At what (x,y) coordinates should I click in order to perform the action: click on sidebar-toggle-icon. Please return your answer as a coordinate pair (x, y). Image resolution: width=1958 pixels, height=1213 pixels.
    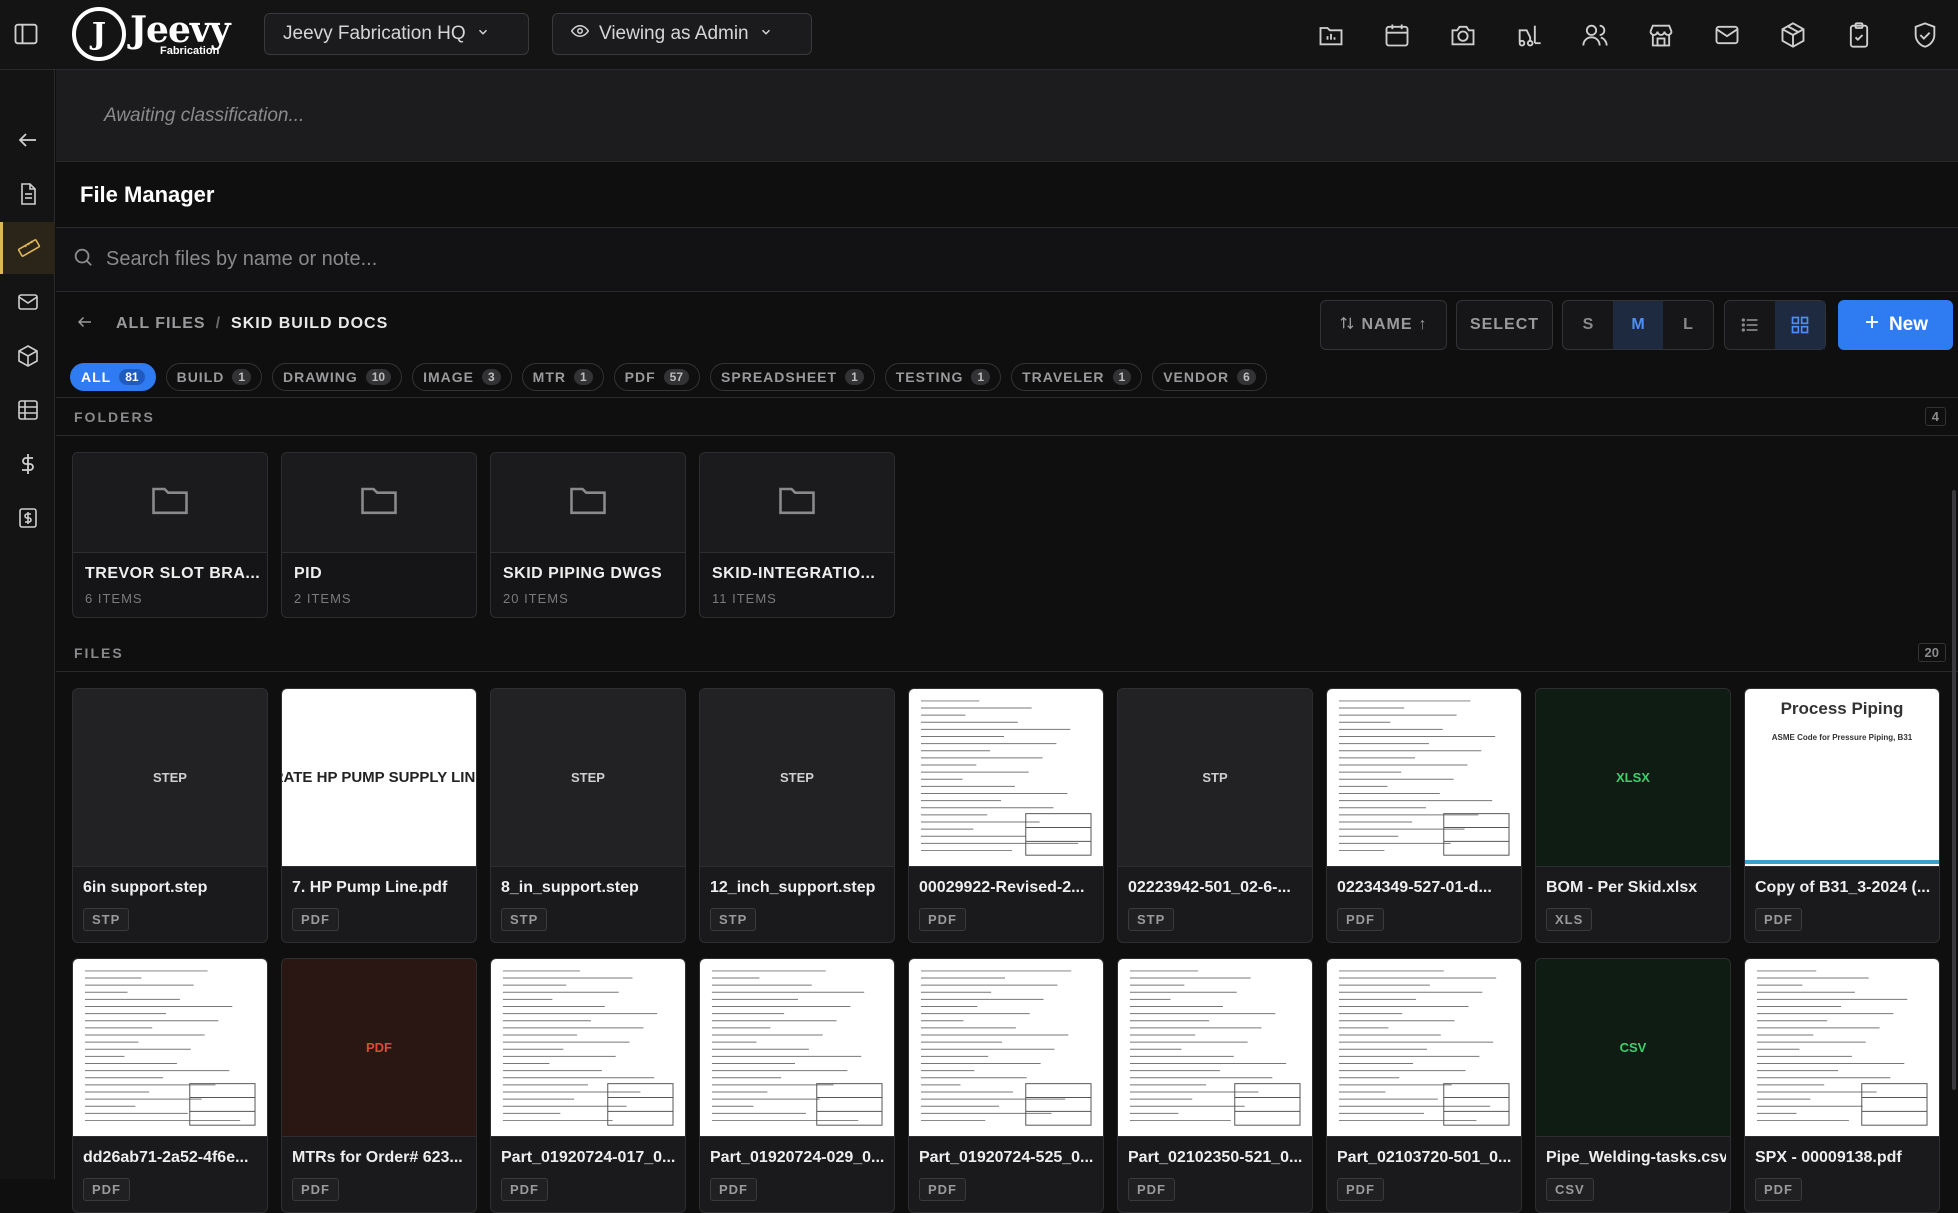
    Looking at the image, I should click on (26, 34).